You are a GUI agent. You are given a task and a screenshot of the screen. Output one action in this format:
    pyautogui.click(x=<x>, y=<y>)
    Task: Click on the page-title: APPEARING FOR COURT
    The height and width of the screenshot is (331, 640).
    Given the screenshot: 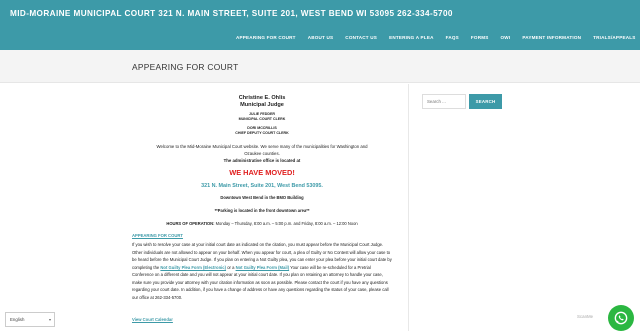 What is the action you would take?
    pyautogui.click(x=185, y=67)
    